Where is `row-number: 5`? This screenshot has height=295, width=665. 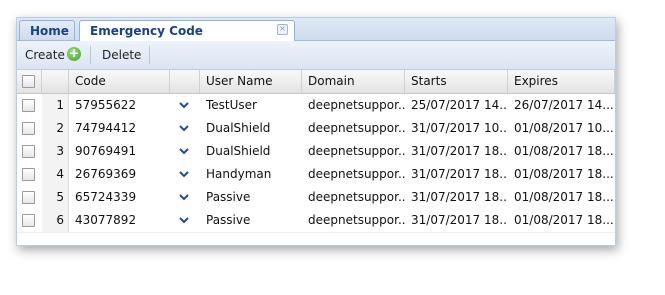 row-number: 5 is located at coordinates (55, 197).